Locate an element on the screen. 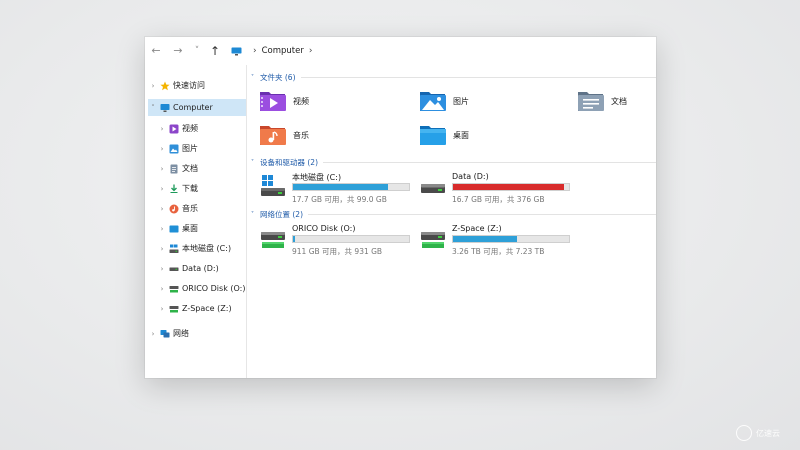 The image size is (800, 450). music-icon is located at coordinates (174, 209).